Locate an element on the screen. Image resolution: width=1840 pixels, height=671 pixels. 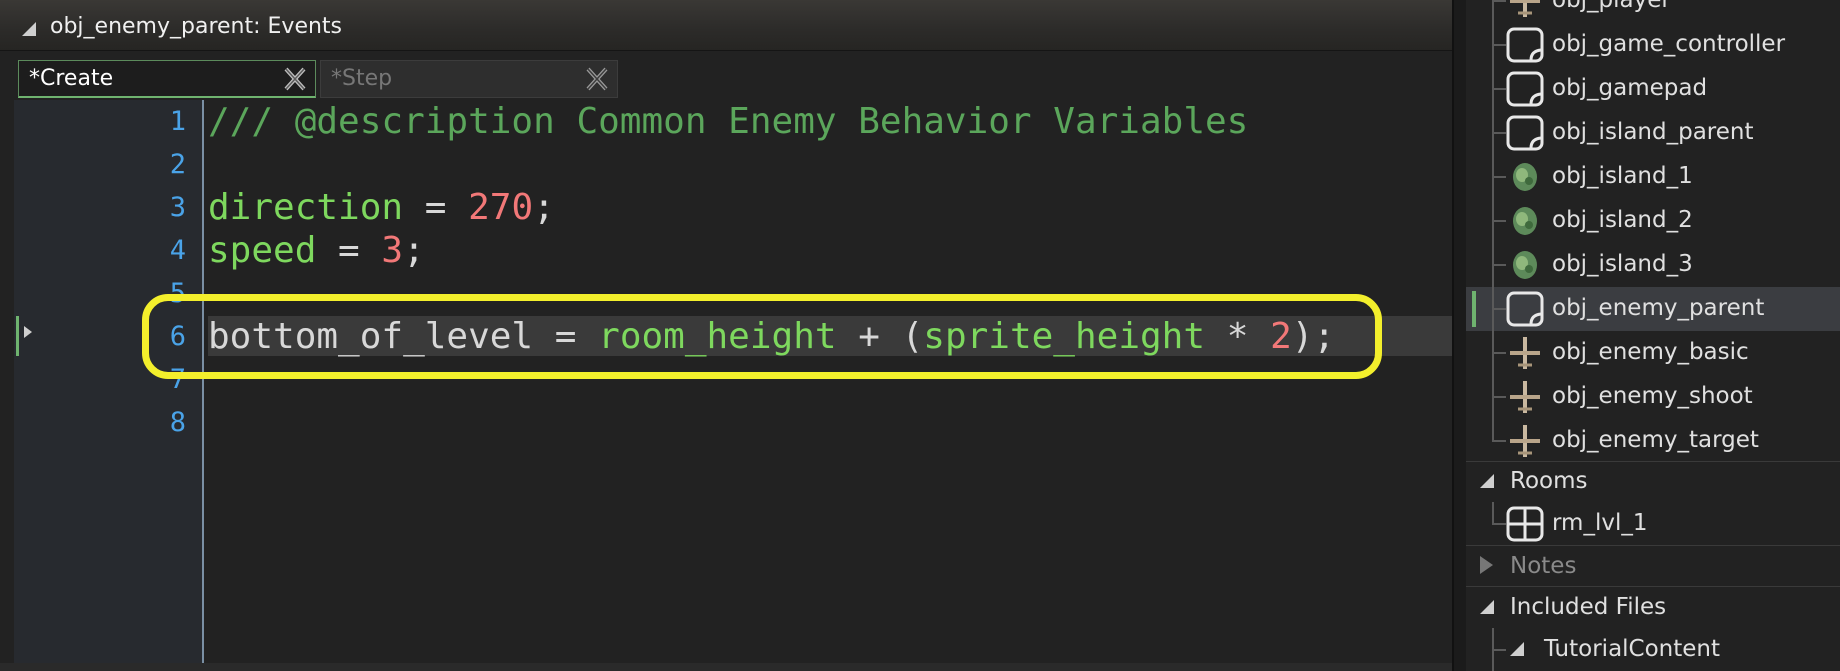
tree-item-rm-lvl-1: rm_lvl_1 is located at coordinates (1653, 524).